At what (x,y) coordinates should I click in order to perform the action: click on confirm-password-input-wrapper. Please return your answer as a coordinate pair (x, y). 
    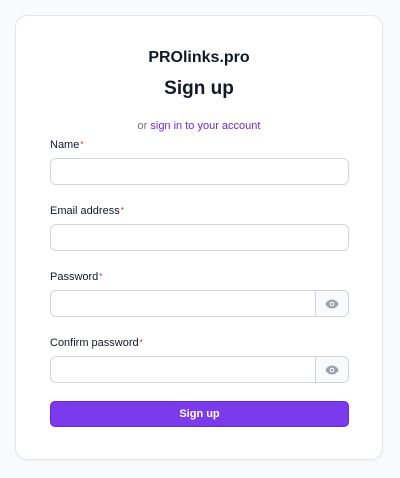
    Looking at the image, I should click on (199, 369).